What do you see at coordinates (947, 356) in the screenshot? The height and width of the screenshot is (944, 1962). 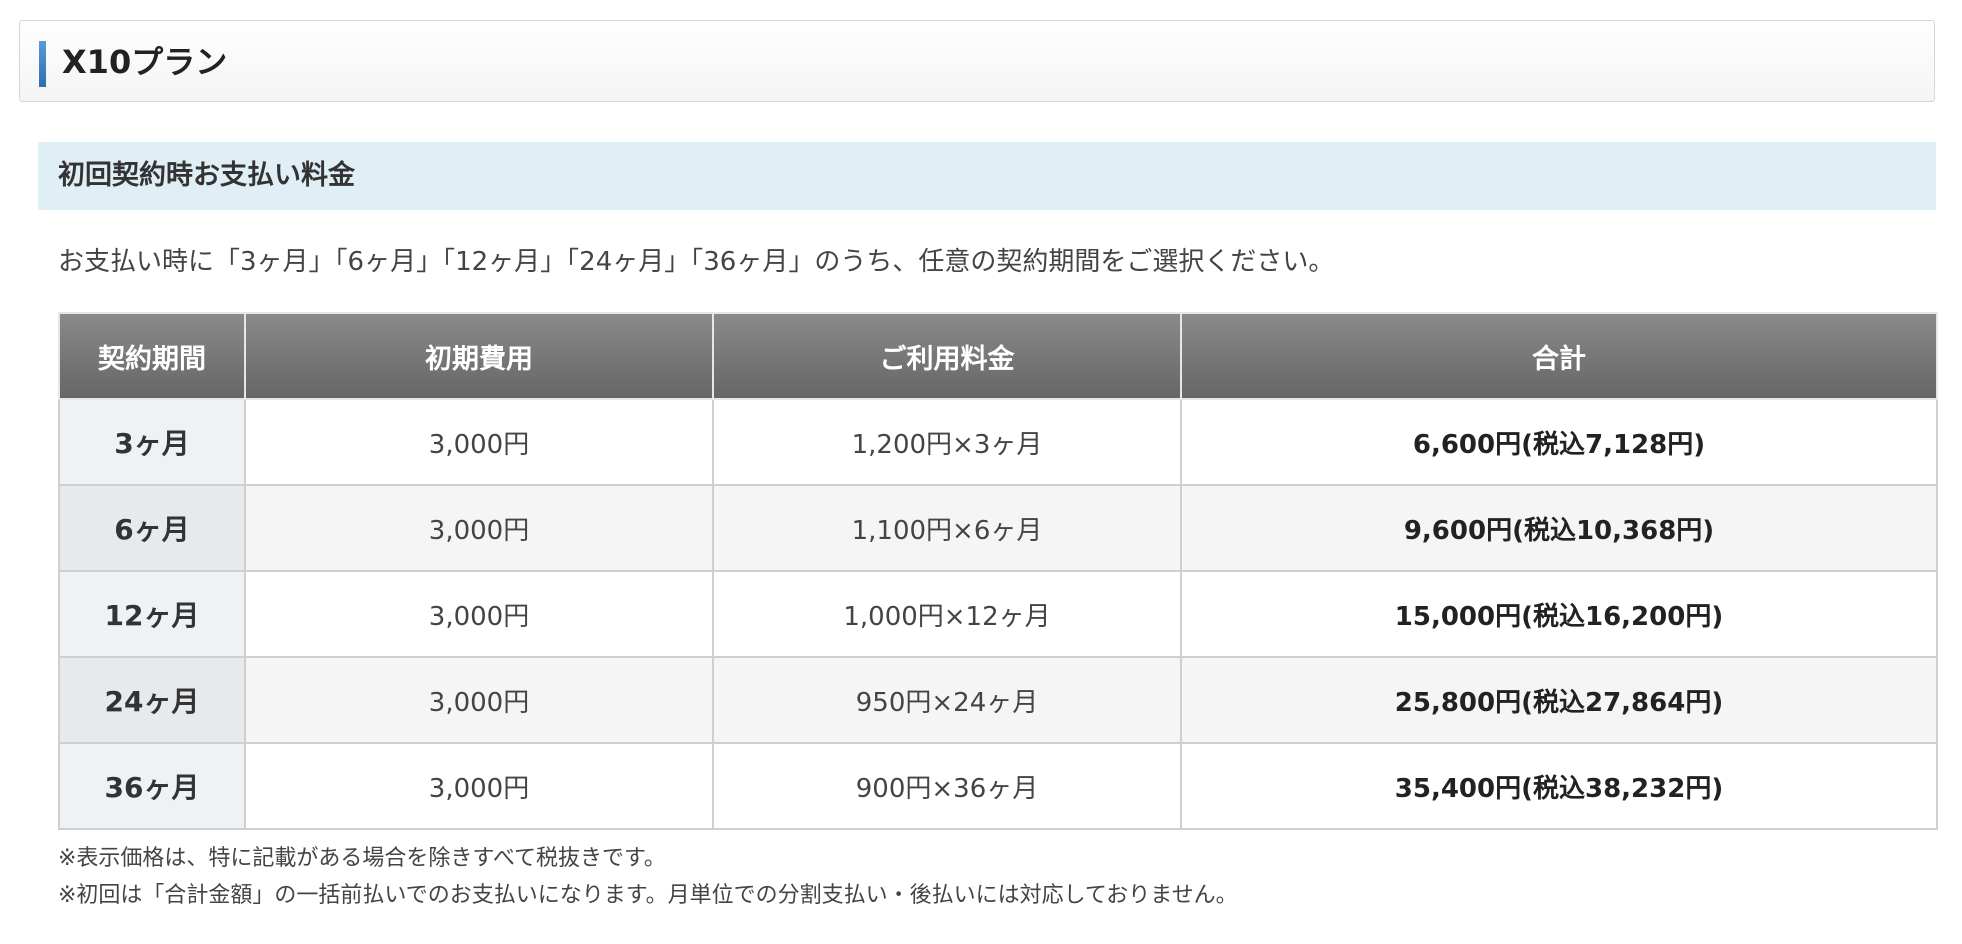 I see `header-usage-fee: ご利用料金` at bounding box center [947, 356].